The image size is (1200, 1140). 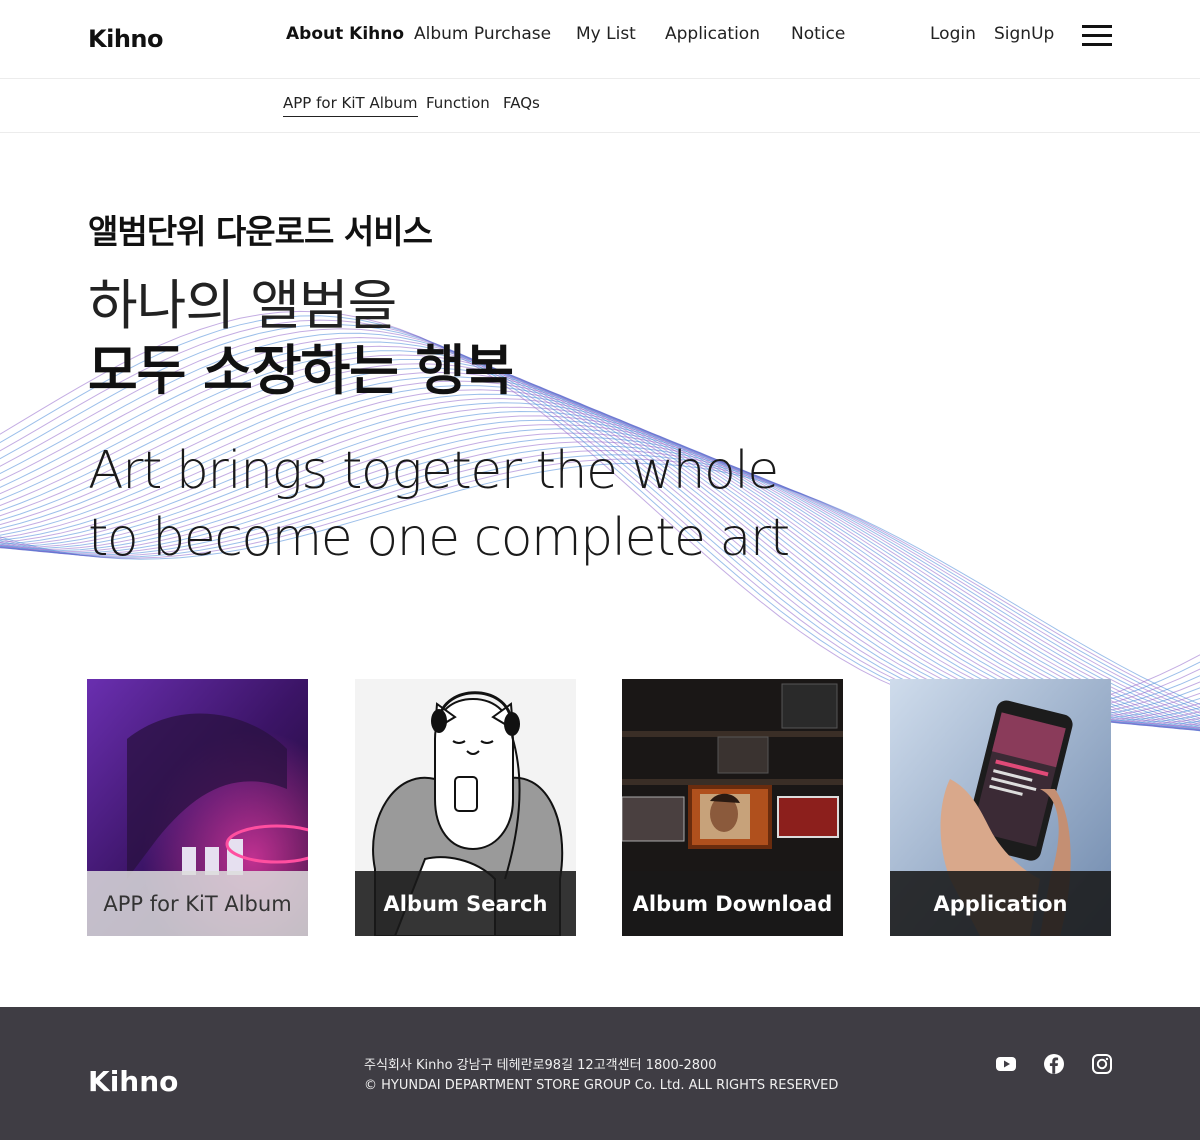 What do you see at coordinates (133, 1081) in the screenshot?
I see `footer-logo: Kihno` at bounding box center [133, 1081].